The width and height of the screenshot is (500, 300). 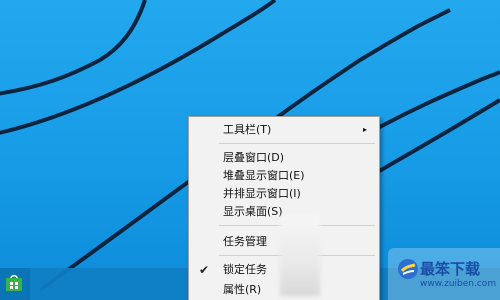 I want to click on menu-item-label: 任务管理, so click(x=245, y=241).